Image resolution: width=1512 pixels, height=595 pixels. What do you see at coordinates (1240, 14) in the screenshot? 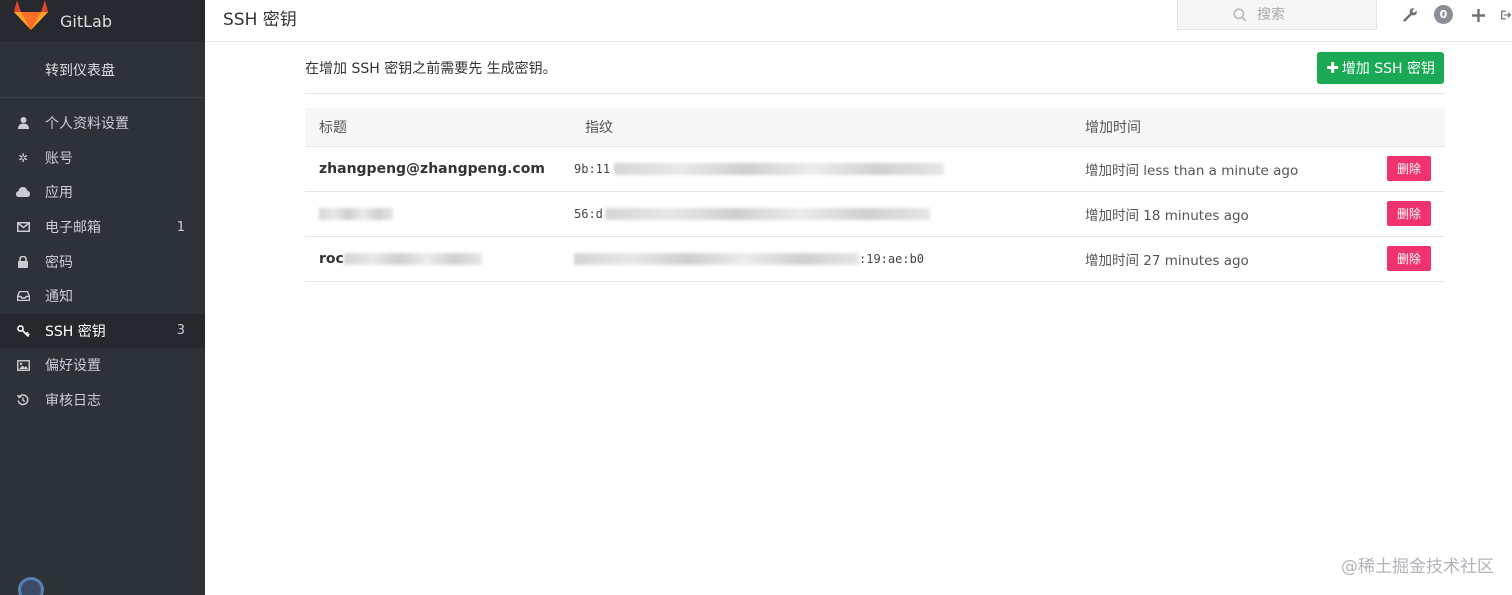
I see `search-icon` at bounding box center [1240, 14].